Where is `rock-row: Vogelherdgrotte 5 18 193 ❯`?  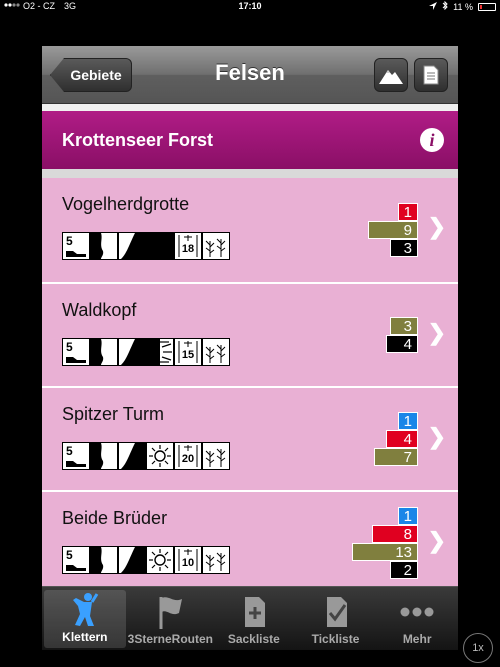
rock-row: Vogelherdgrotte 5 18 193 ❯ is located at coordinates (250, 230).